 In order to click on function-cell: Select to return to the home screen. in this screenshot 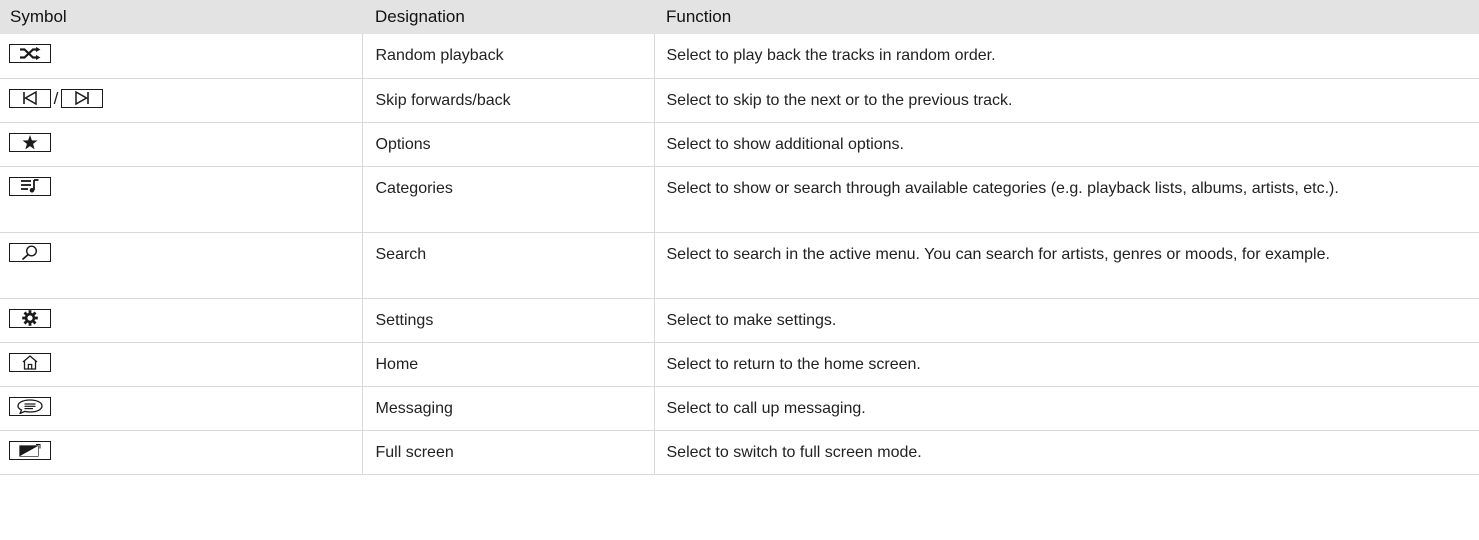, I will do `click(1066, 364)`.